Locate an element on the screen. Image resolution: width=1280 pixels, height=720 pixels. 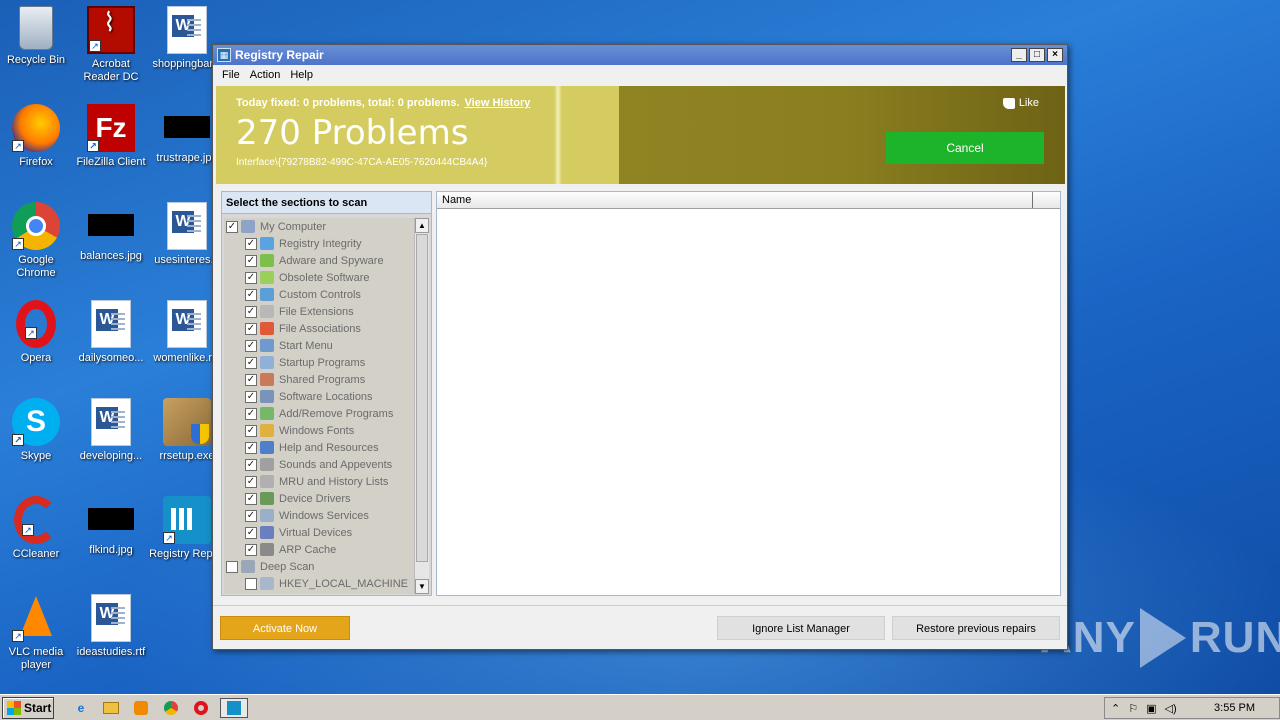
tree-item-file-extensions: ✓ File Extensions is located at coordinates (319, 311).